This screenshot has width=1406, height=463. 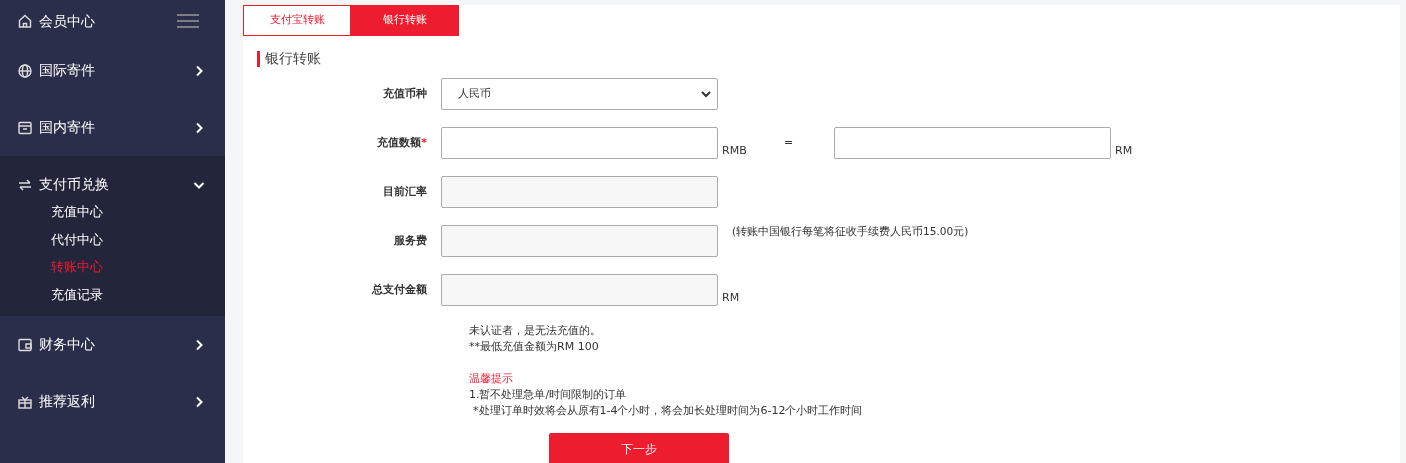 I want to click on sidebar-item: 支付币兑换, so click(x=116, y=184).